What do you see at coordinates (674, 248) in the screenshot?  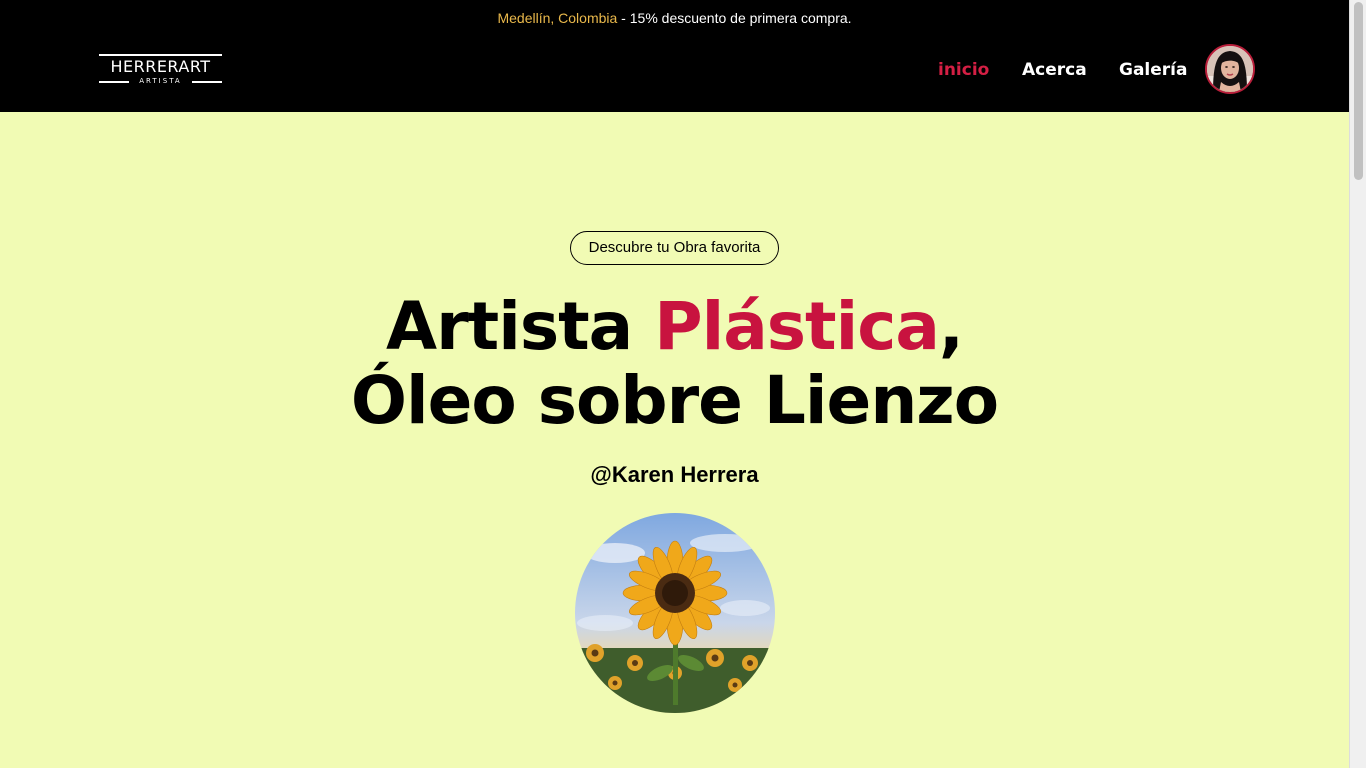 I see `discover-pill-button: Descubre tu Obra favorita` at bounding box center [674, 248].